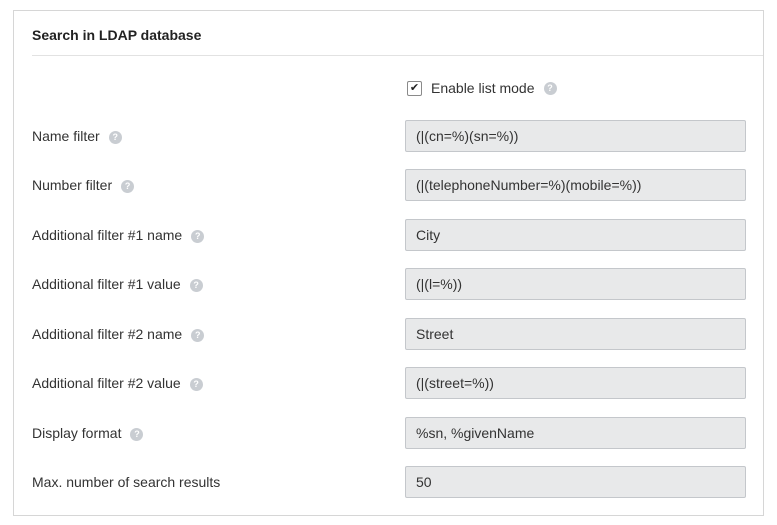  Describe the element at coordinates (388, 482) in the screenshot. I see `max-search-results-row: Max. number of search results` at that location.